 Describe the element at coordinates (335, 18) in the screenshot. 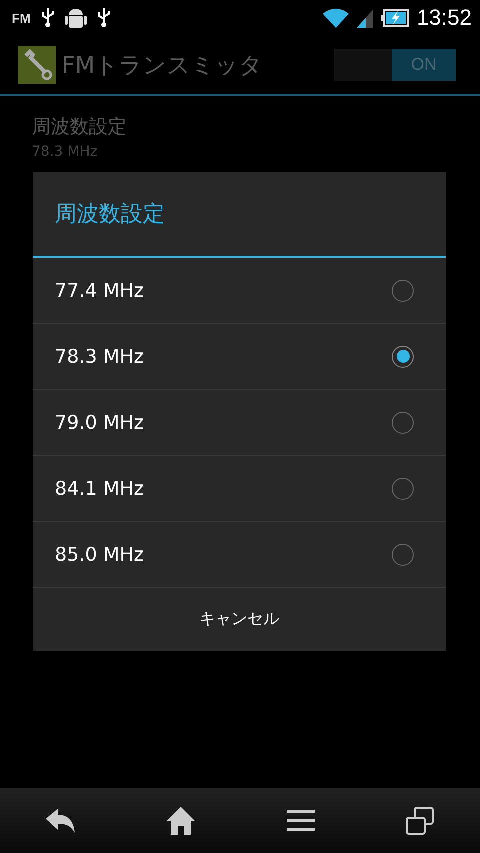

I see `wifi-icon` at that location.